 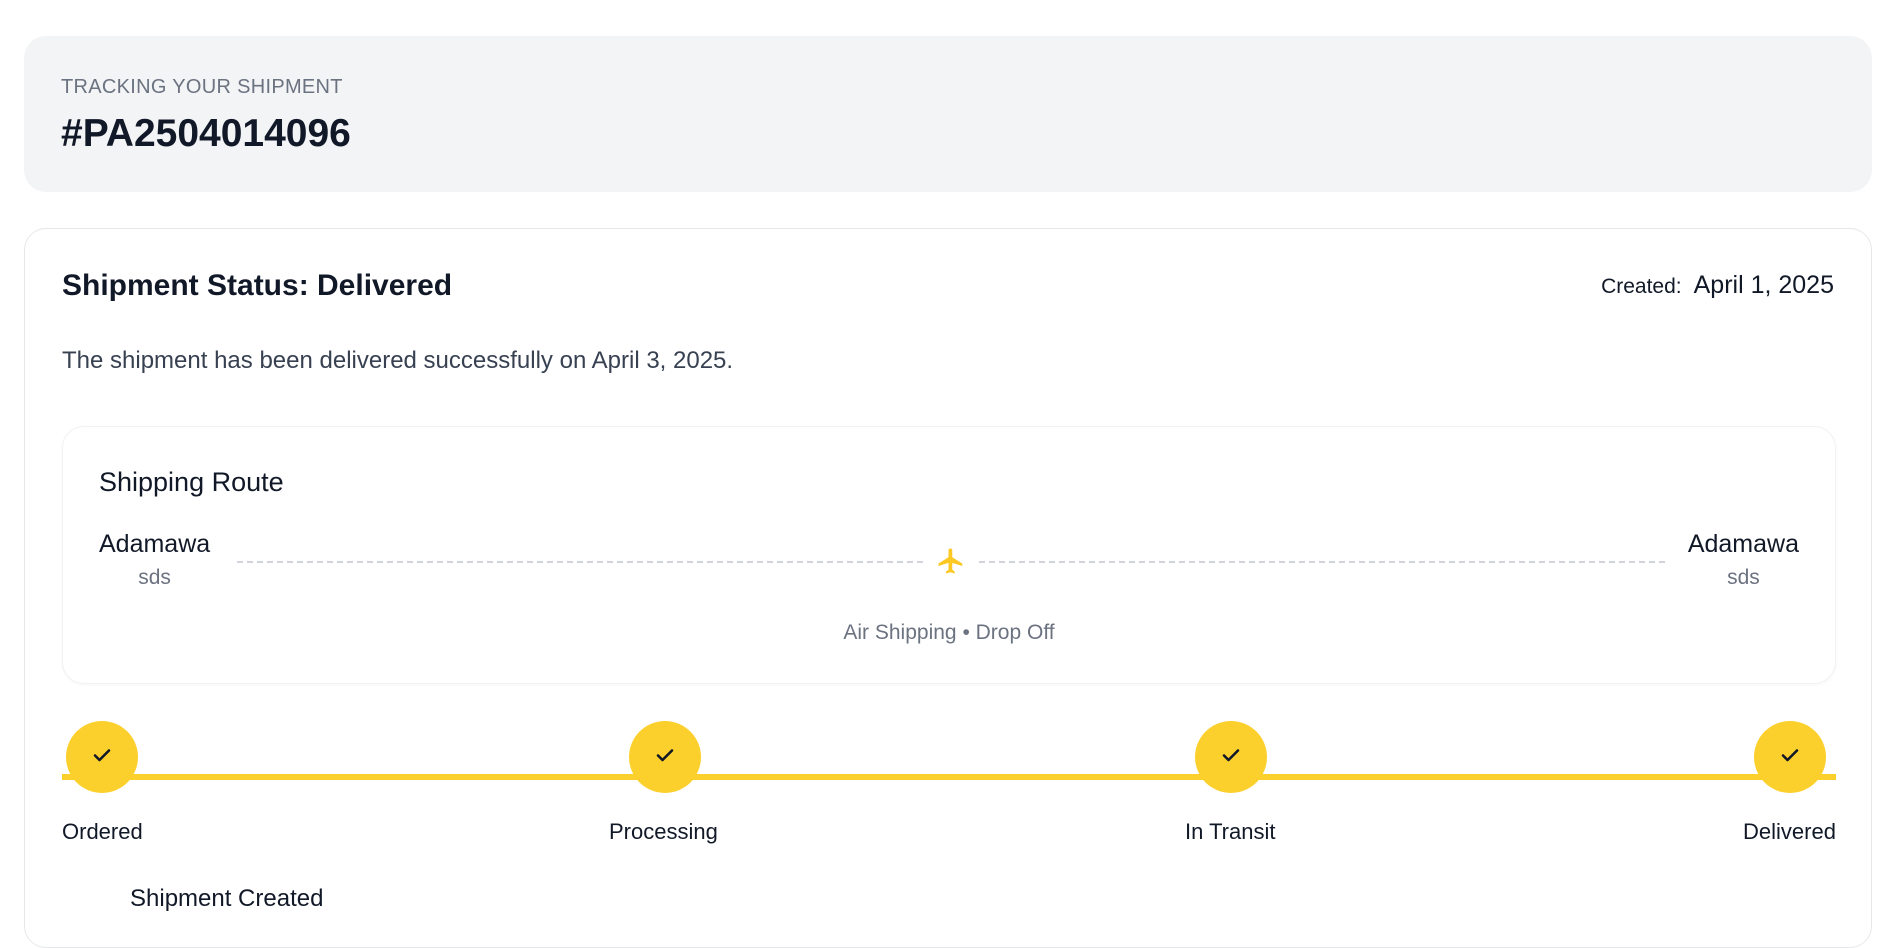 What do you see at coordinates (227, 898) in the screenshot?
I see `shipment-created-heading: Shipment Created` at bounding box center [227, 898].